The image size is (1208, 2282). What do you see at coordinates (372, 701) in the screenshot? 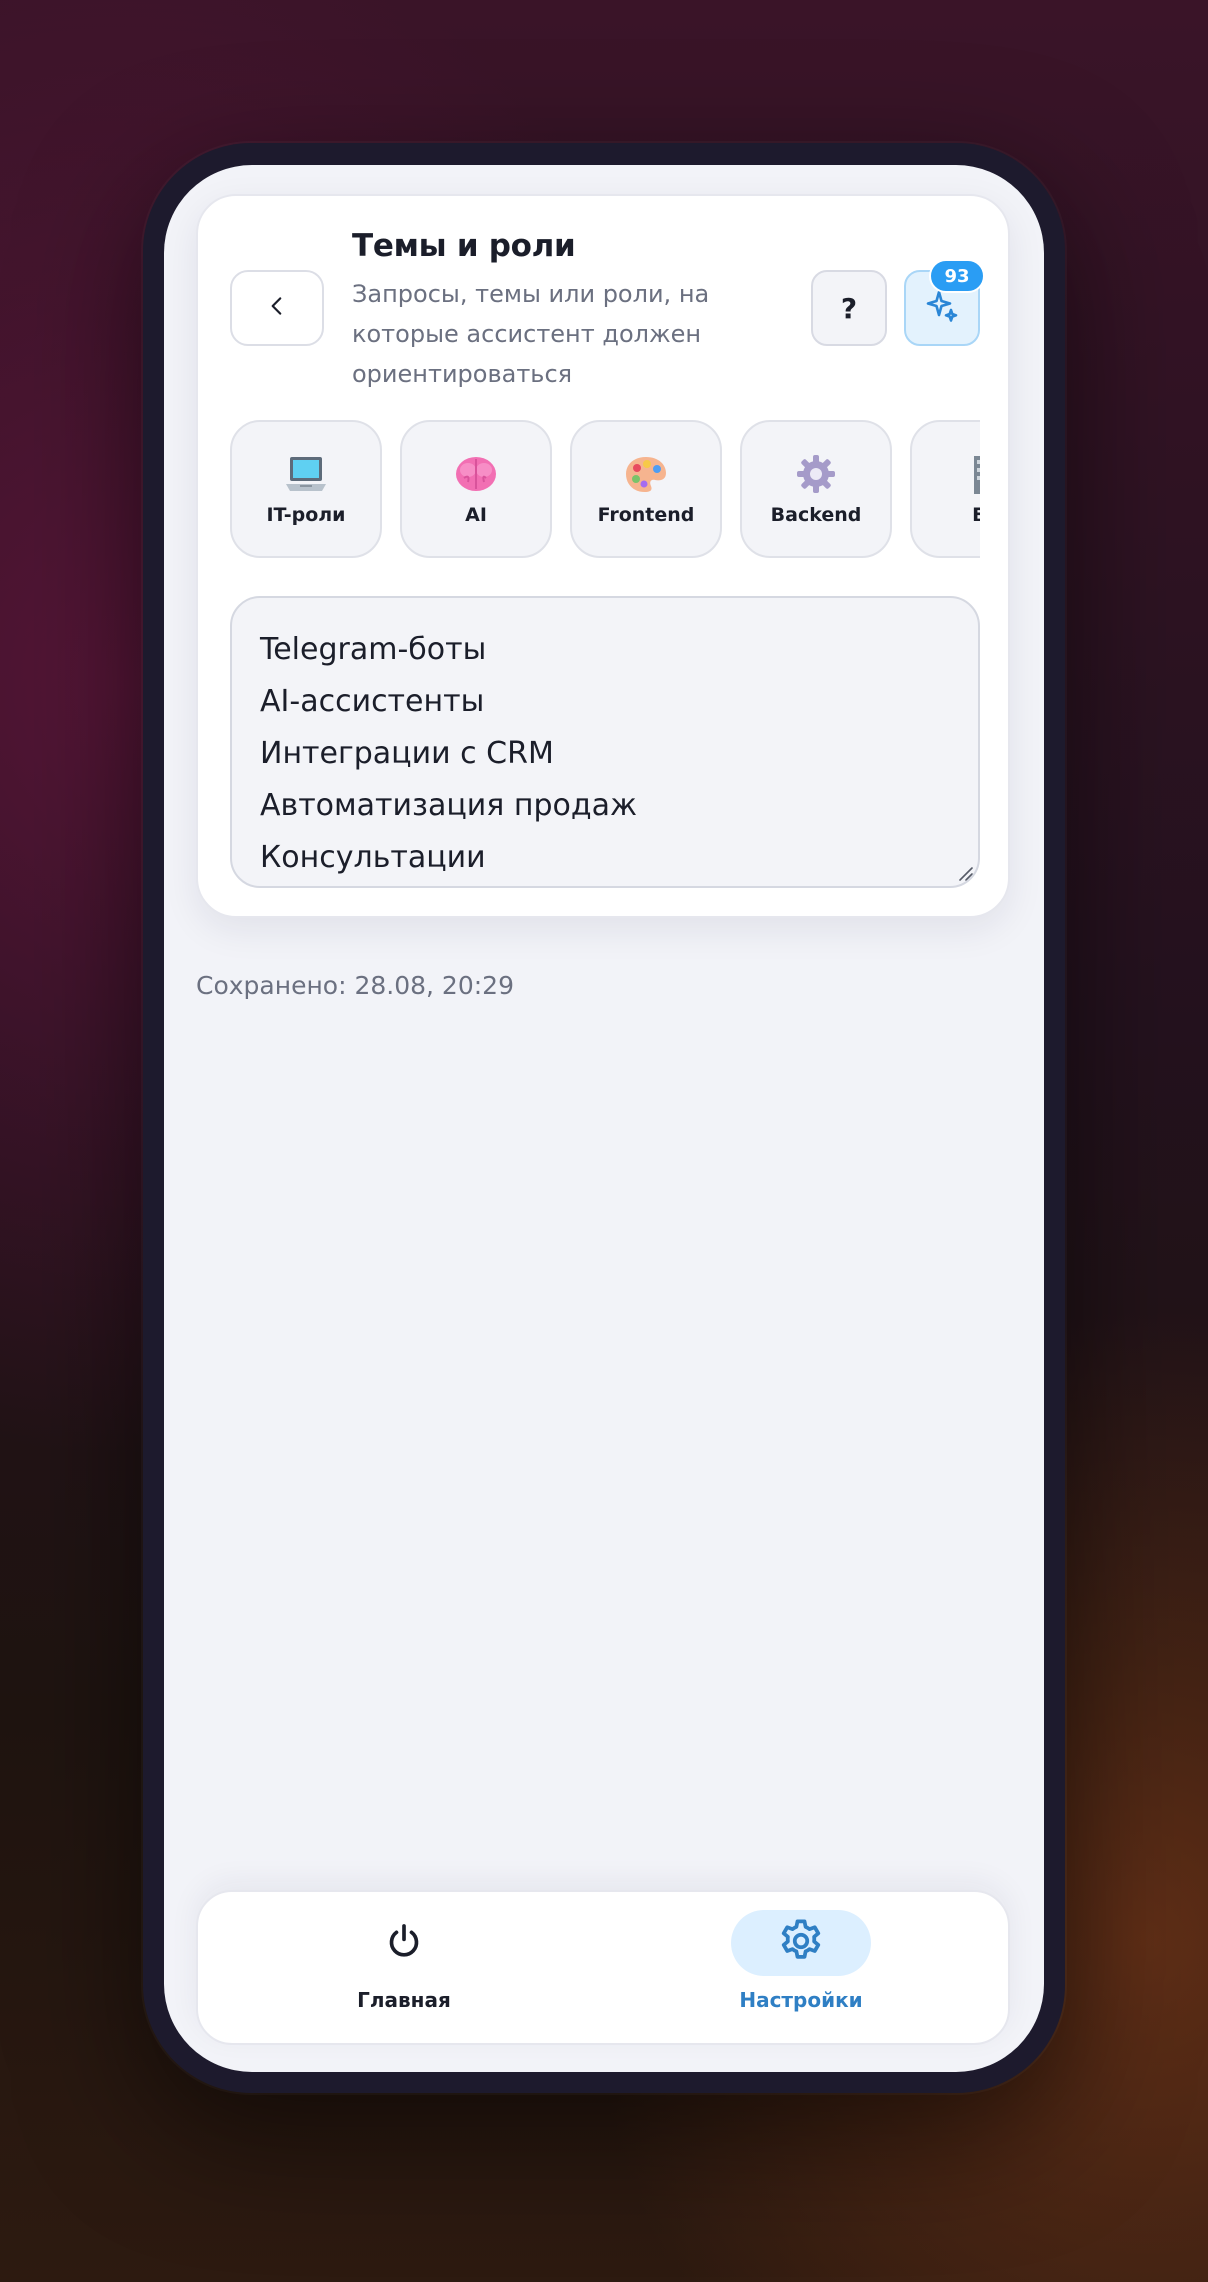
I see `topic-line: AI-ассистенты` at bounding box center [372, 701].